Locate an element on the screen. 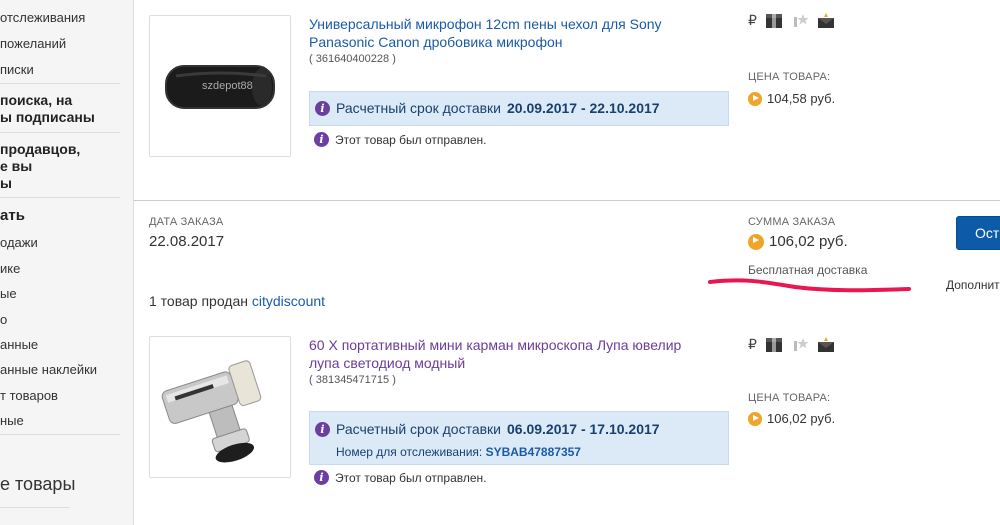 This screenshot has width=1000, height=525. sidebar-bottom-title: е товары is located at coordinates (37, 484).